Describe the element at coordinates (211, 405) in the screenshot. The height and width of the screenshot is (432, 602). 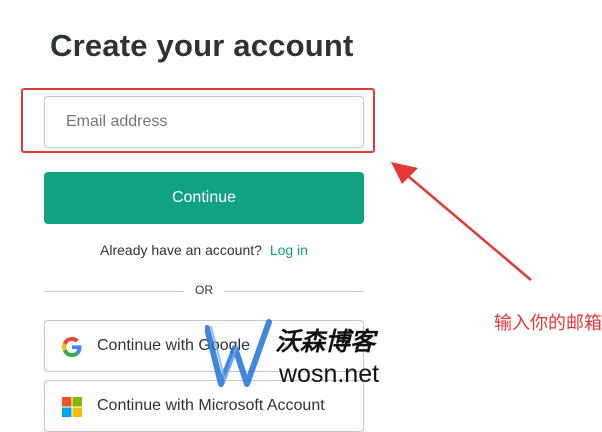
I see `microsoft-button-label: Continue with Microsoft Account` at that location.